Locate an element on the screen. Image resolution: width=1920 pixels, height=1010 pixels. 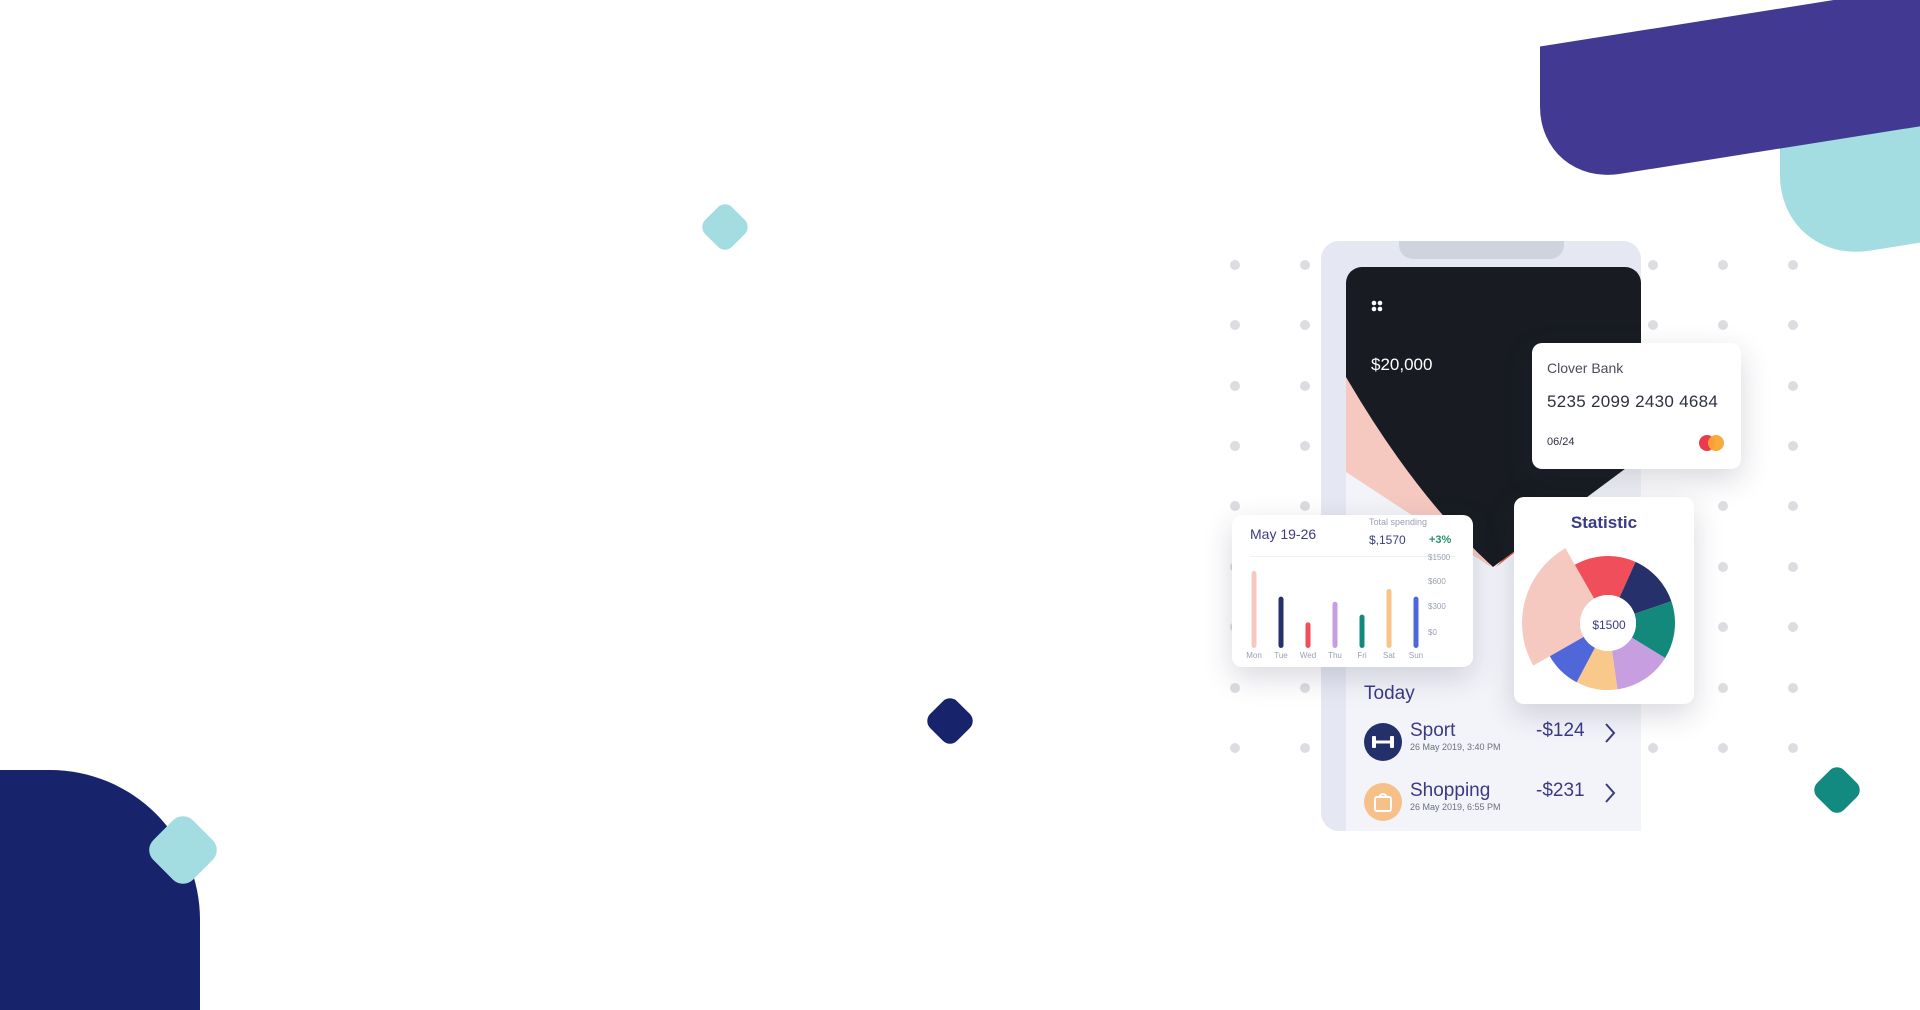
transaction-title: Shopping is located at coordinates (1450, 790).